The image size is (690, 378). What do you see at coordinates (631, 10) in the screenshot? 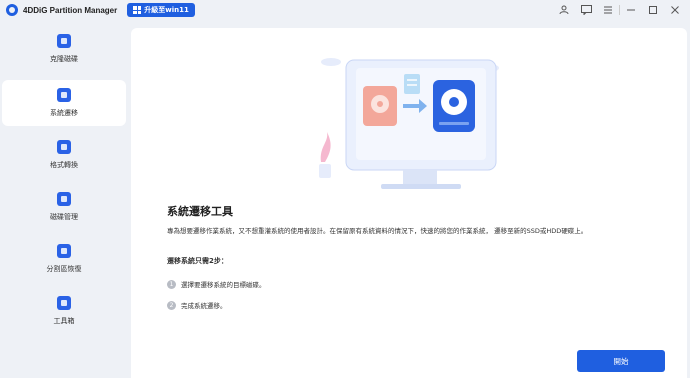
I see `minimize-icon` at bounding box center [631, 10].